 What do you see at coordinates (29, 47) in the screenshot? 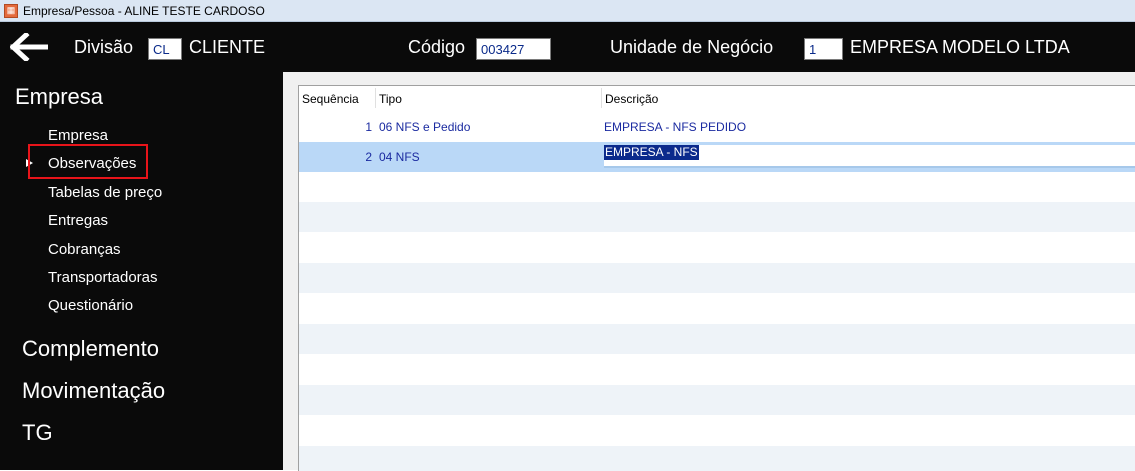
I see `back-arrow-icon` at bounding box center [29, 47].